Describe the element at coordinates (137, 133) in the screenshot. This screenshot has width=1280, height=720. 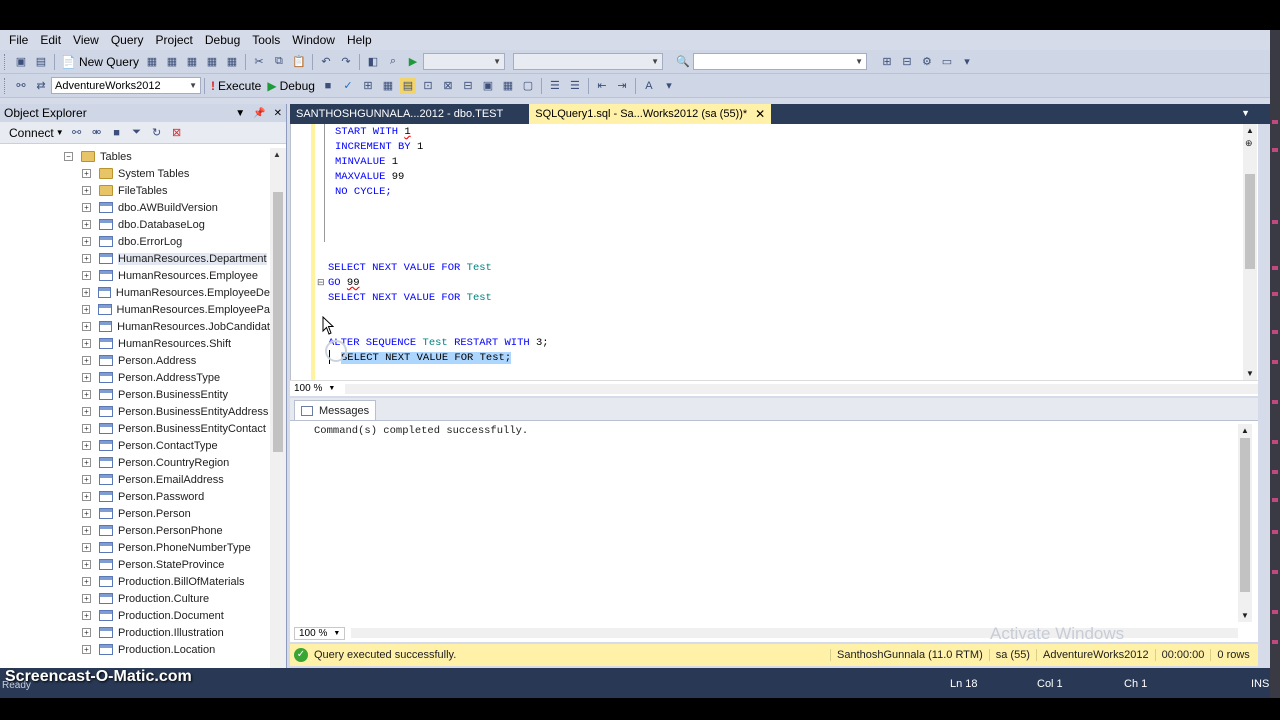
I see `filter-icon: ⏷` at that location.